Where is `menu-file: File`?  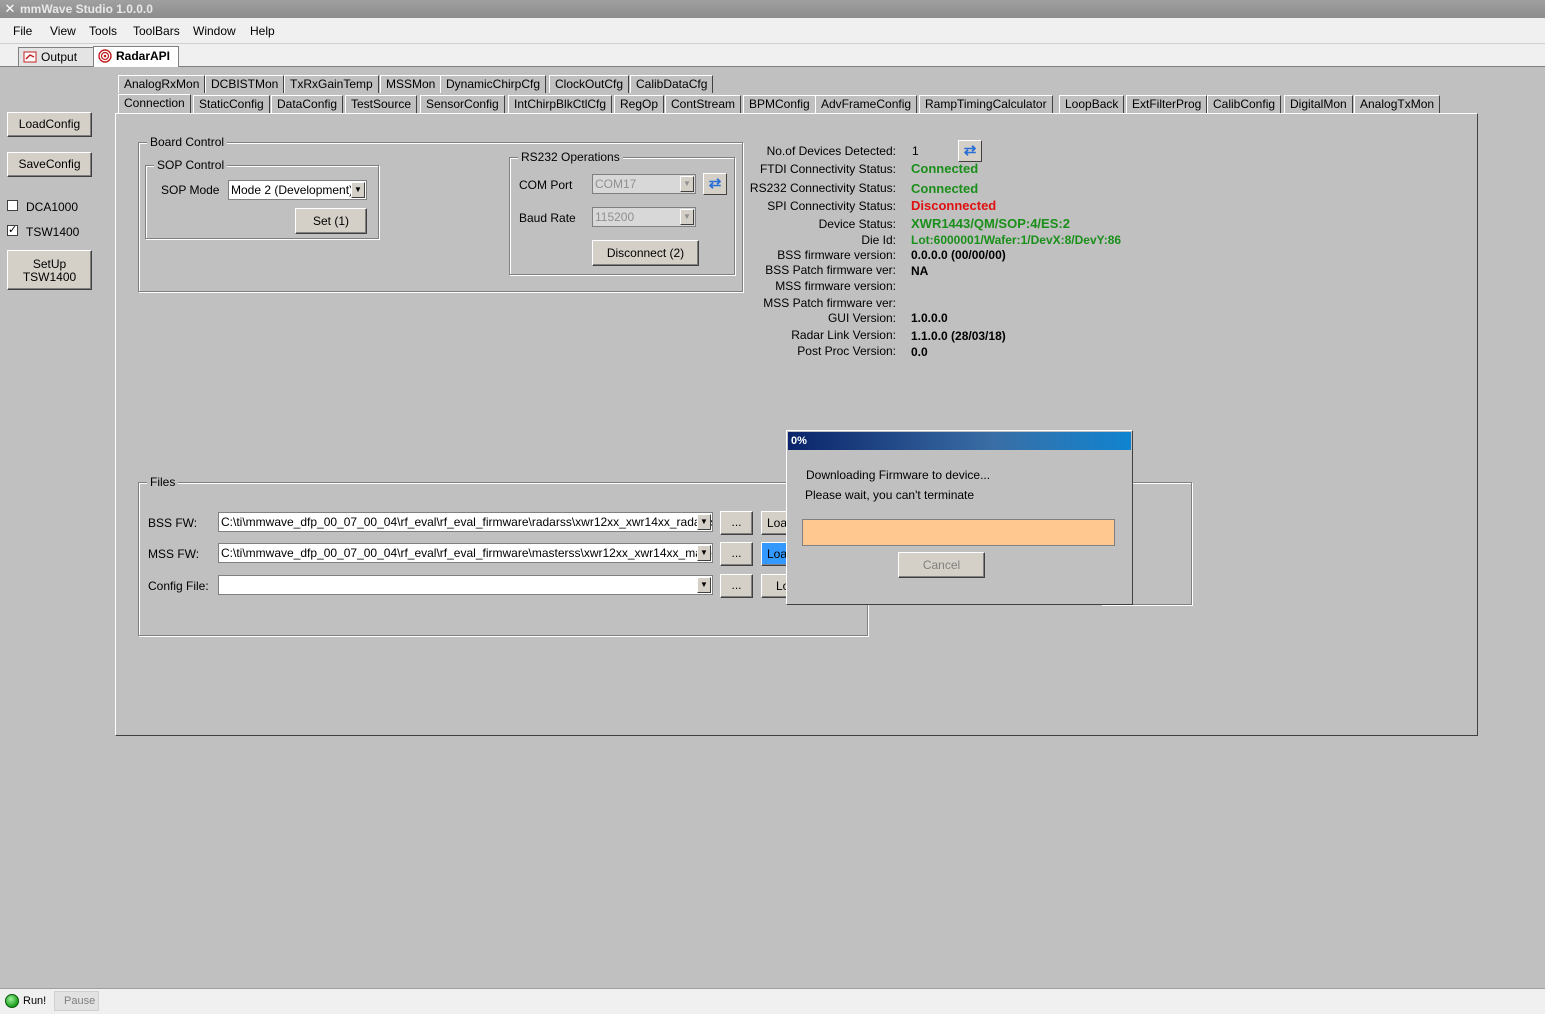 menu-file: File is located at coordinates (22, 31).